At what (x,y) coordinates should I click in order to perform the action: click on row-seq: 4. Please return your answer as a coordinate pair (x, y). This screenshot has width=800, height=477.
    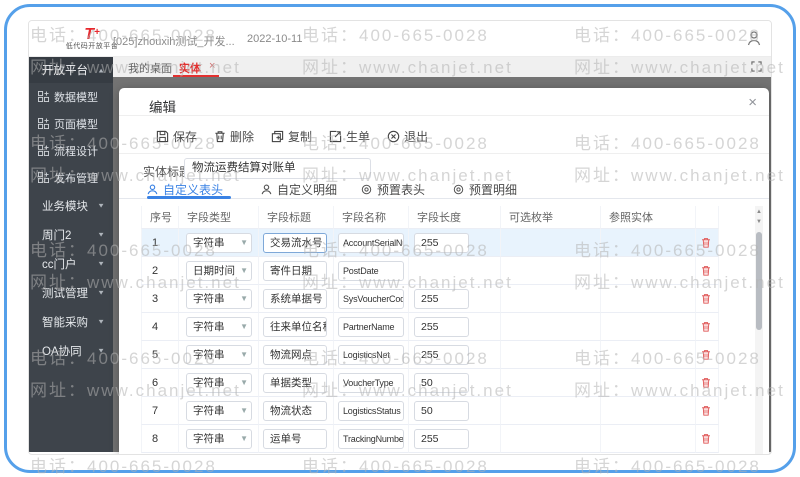
    Looking at the image, I should click on (160, 327).